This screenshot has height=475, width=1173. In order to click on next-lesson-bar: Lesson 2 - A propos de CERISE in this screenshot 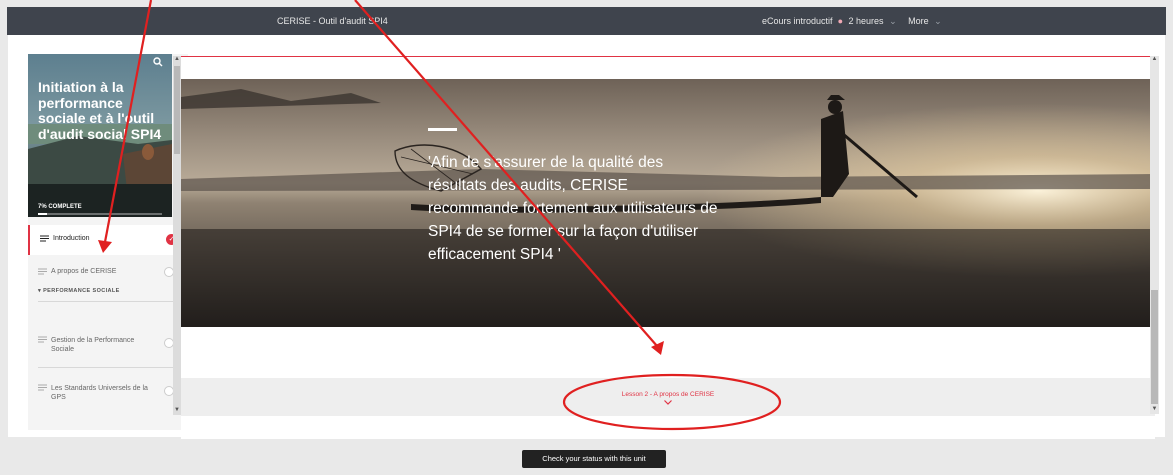, I will do `click(668, 397)`.